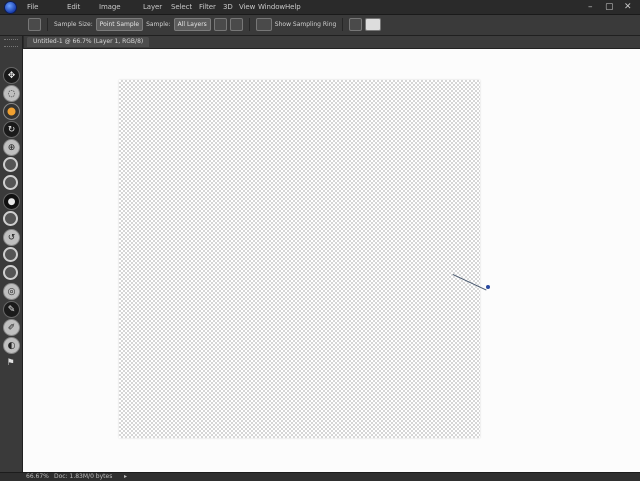 The width and height of the screenshot is (640, 481). I want to click on history-brush-tool-icon: ↺, so click(11, 237).